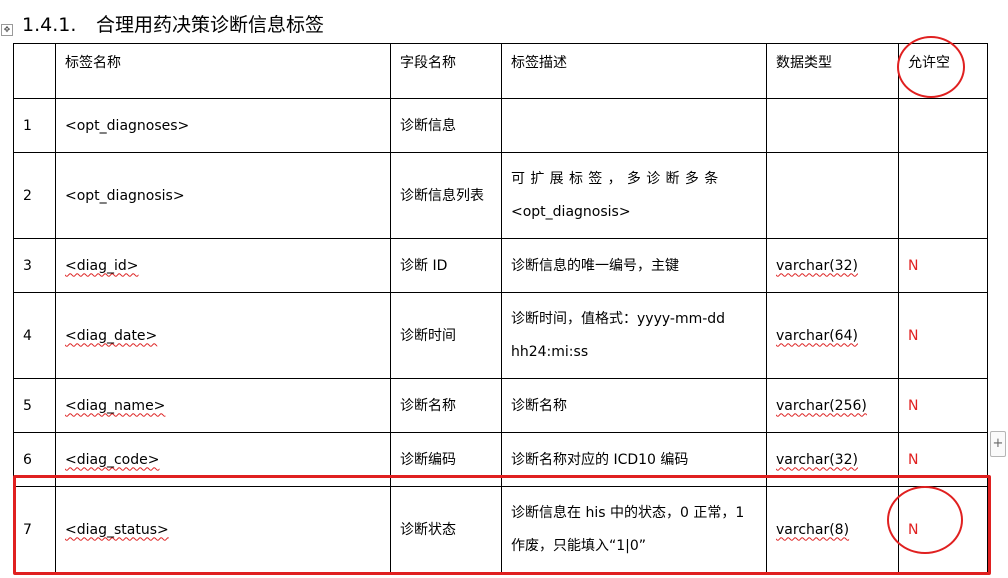  What do you see at coordinates (34, 195) in the screenshot?
I see `row-number: 2` at bounding box center [34, 195].